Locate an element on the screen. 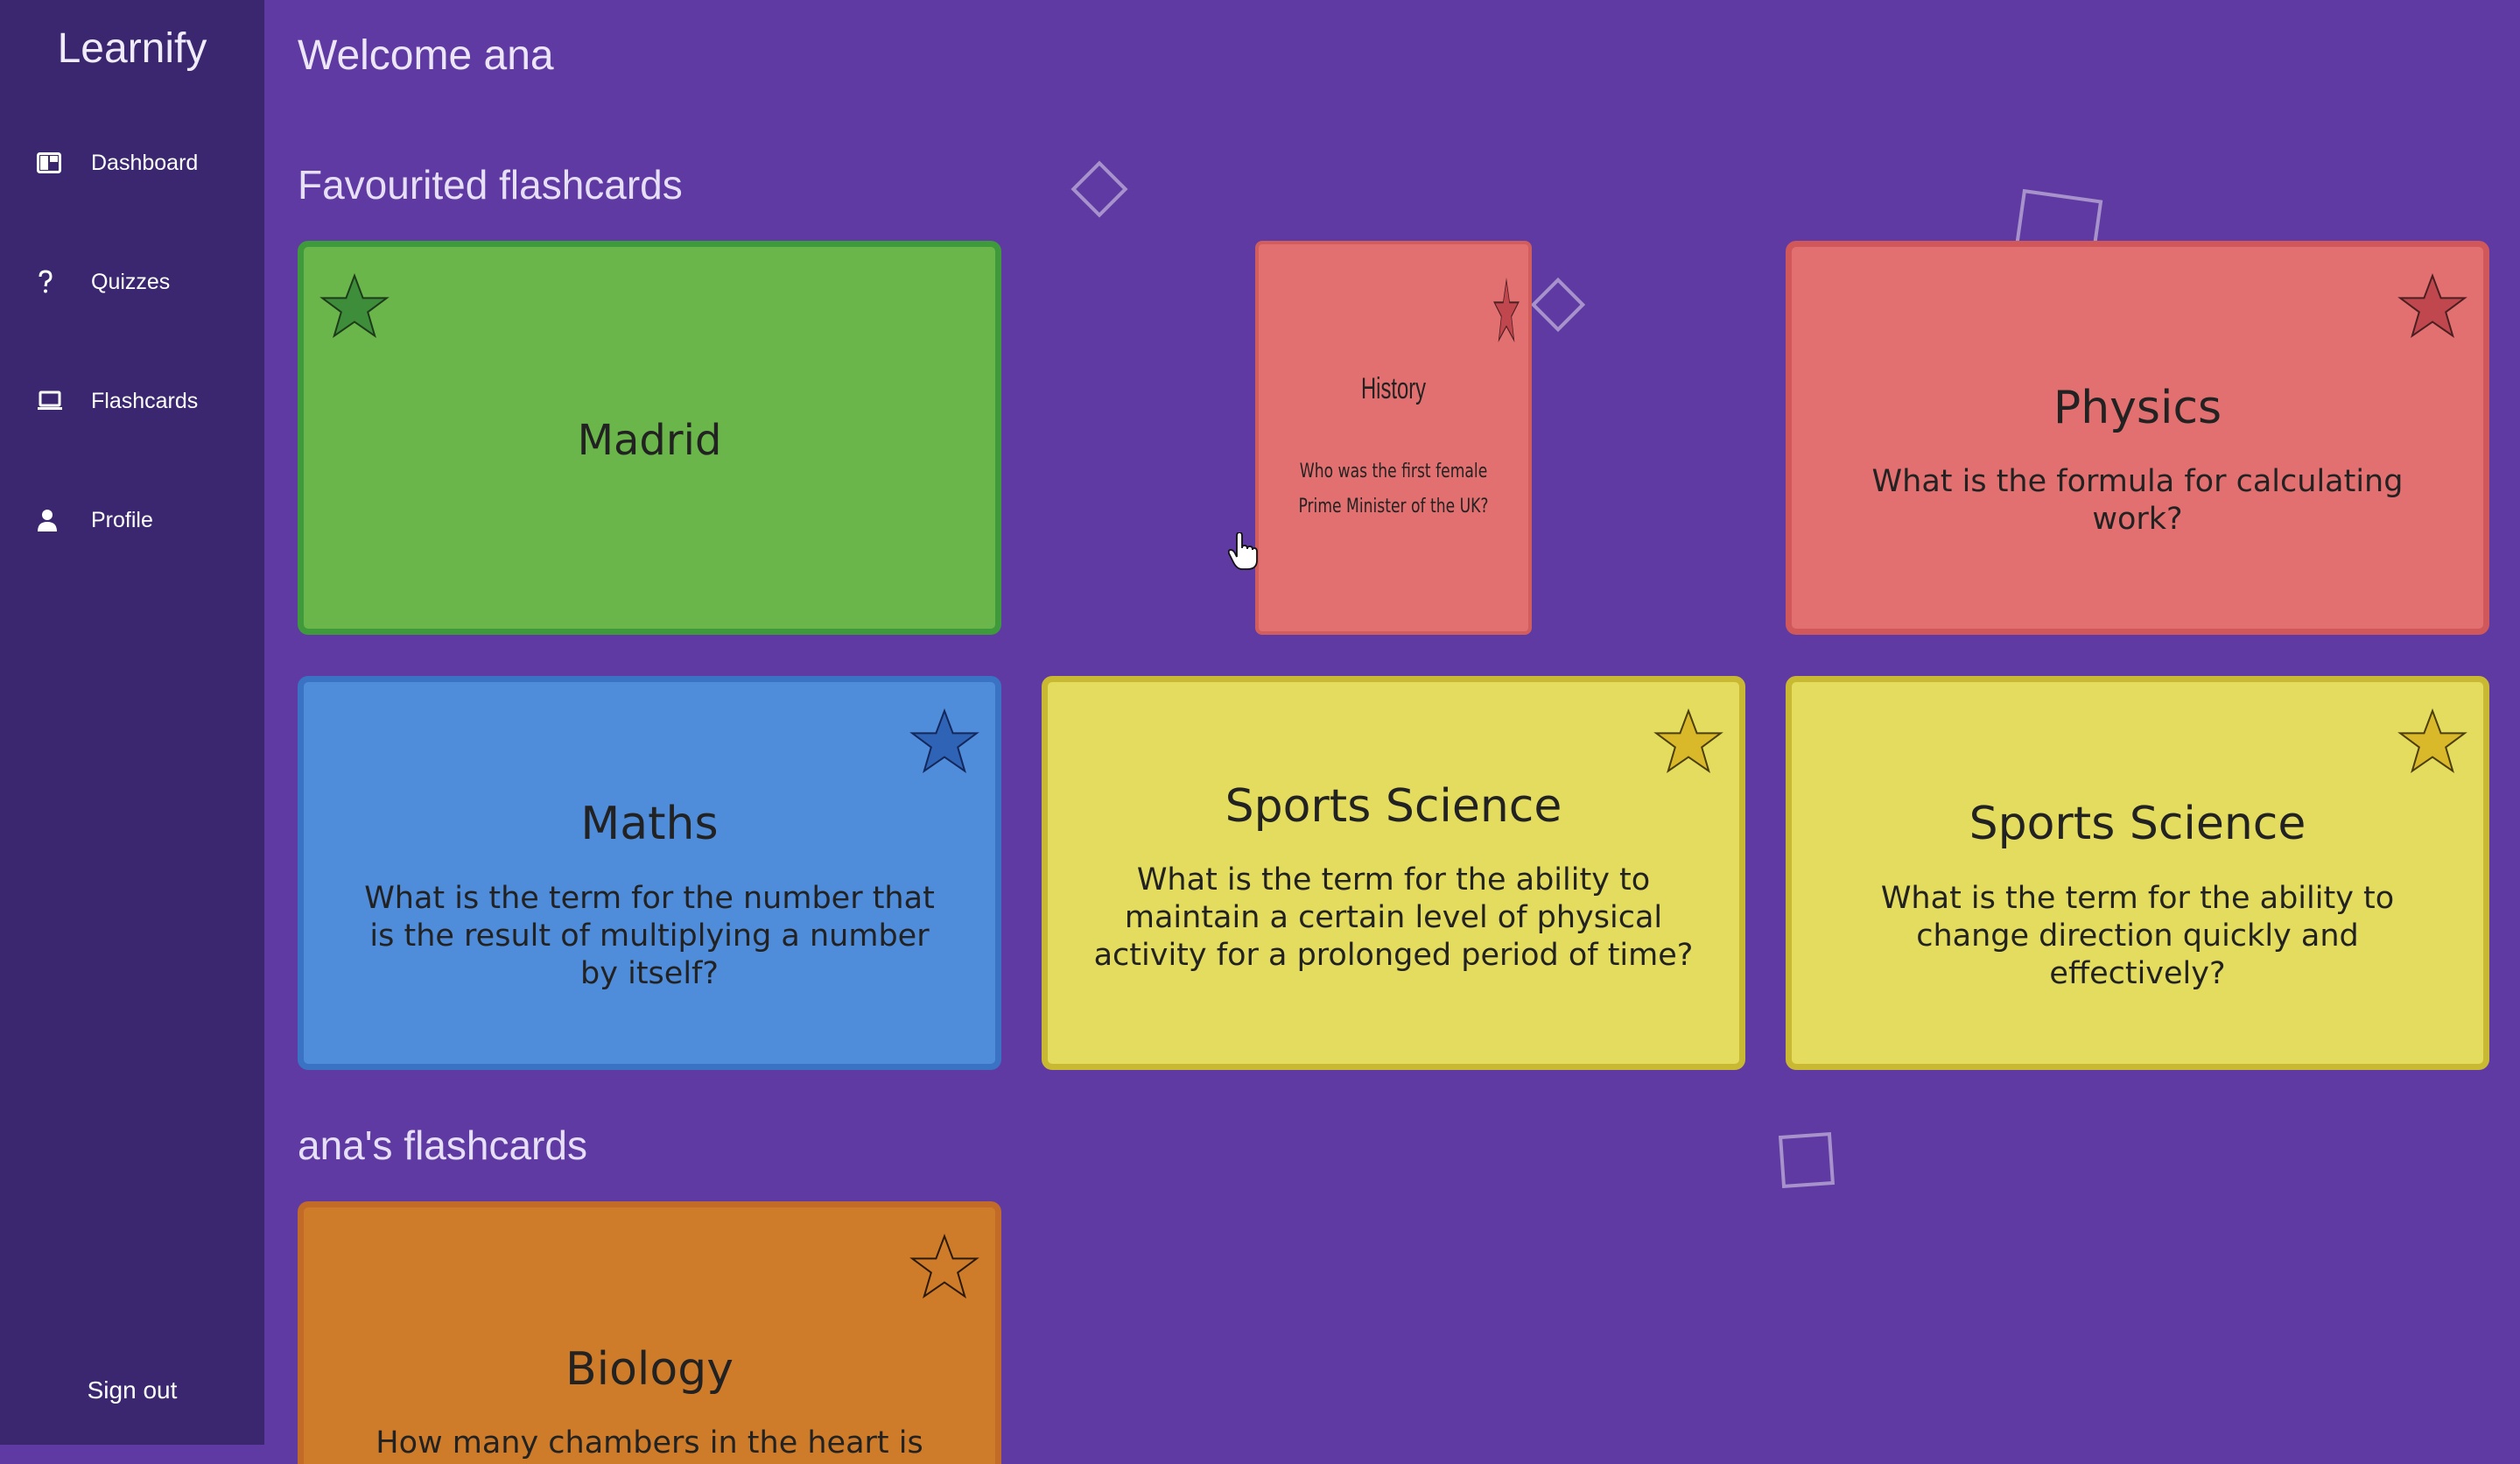 The width and height of the screenshot is (2520, 1464). sidebar-item-quizzes: Quizzes is located at coordinates (142, 282).